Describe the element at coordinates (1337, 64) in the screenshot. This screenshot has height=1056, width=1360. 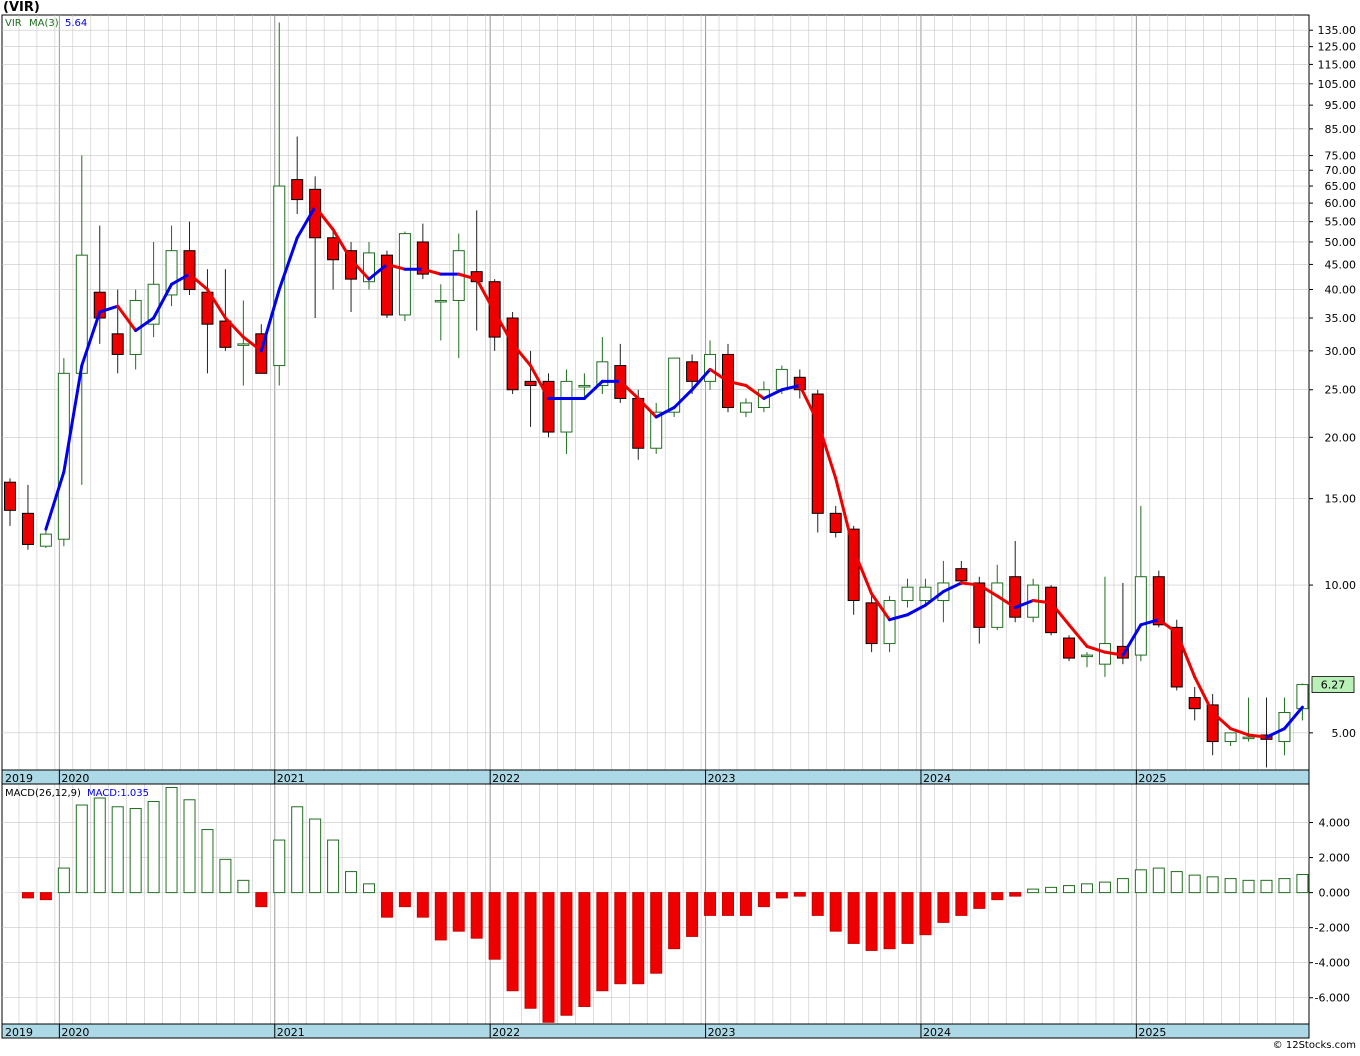
I see `price-y-tick-label: 115.00` at that location.